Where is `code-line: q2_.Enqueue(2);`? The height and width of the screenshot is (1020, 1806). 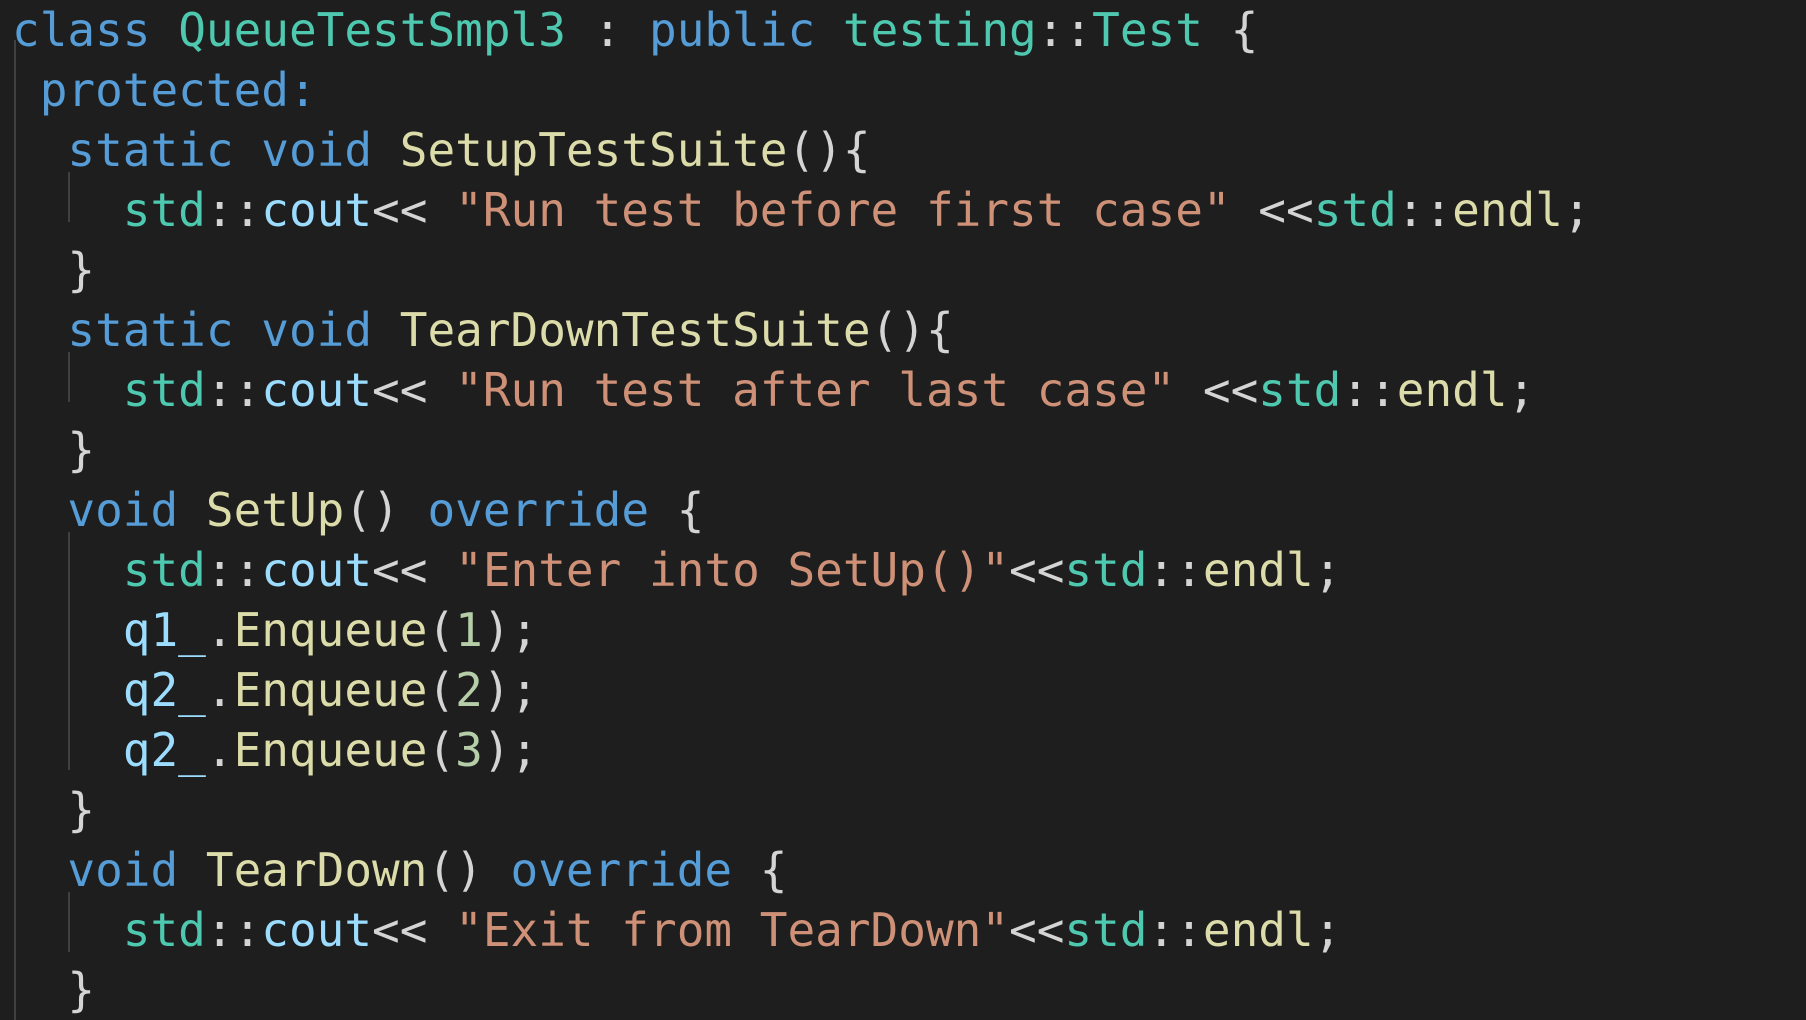
code-line: q2_.Enqueue(2); is located at coordinates (275, 690).